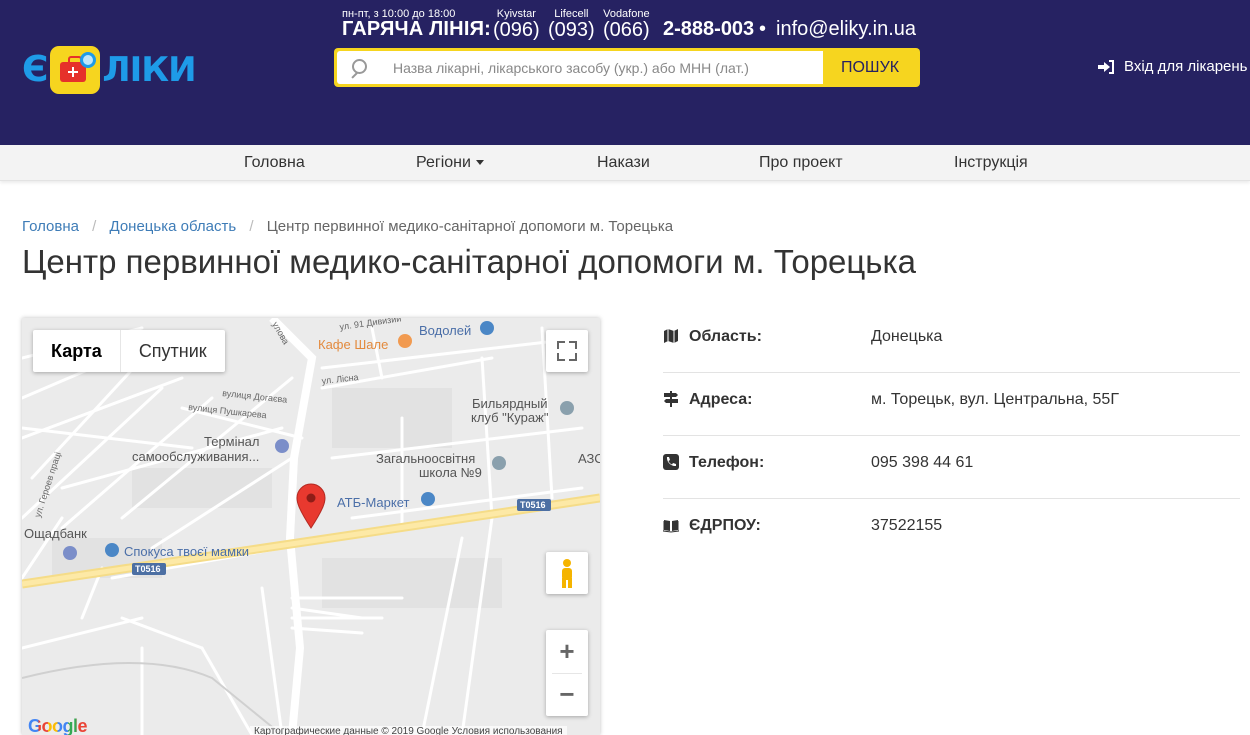 Image resolution: width=1250 pixels, height=735 pixels. Describe the element at coordinates (55, 533) in the screenshot. I see `map-label-oshchadbank: Ощадбанк` at that location.